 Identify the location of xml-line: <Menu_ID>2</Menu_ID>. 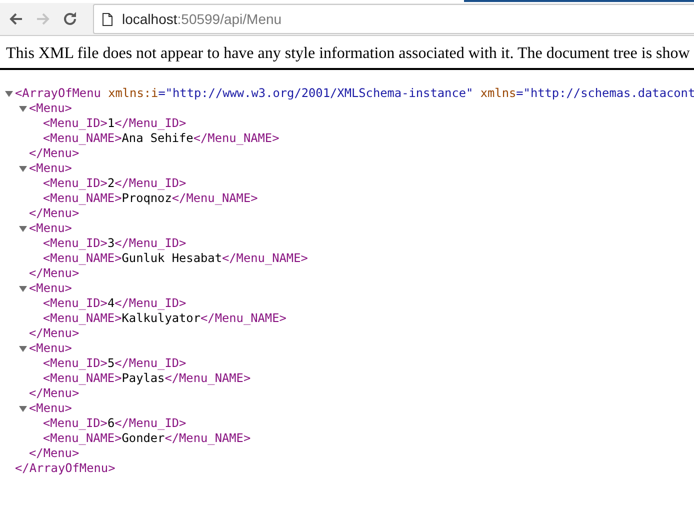
(114, 183).